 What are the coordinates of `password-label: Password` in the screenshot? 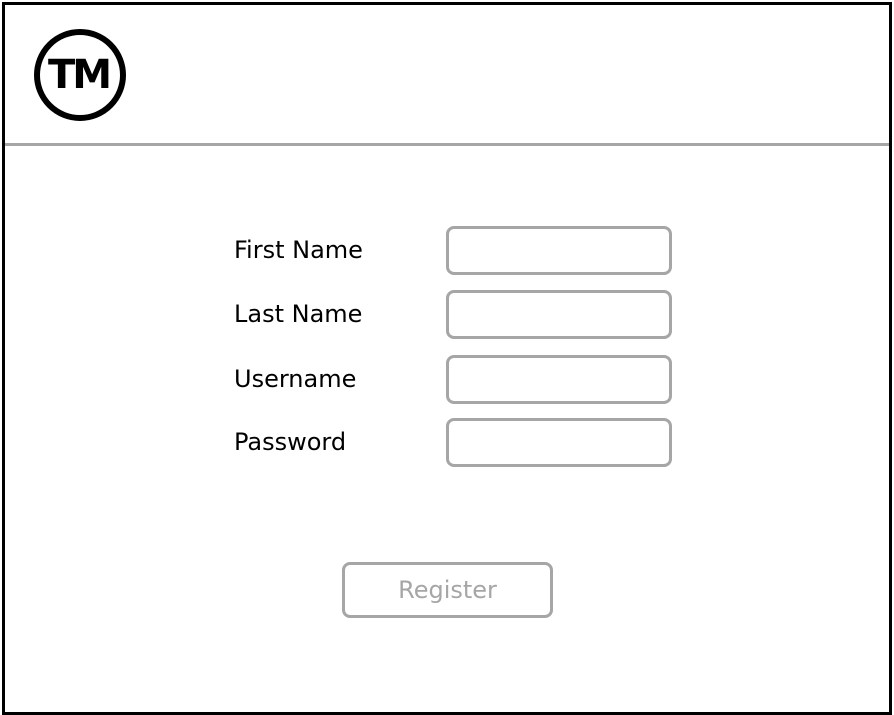 It's located at (290, 442).